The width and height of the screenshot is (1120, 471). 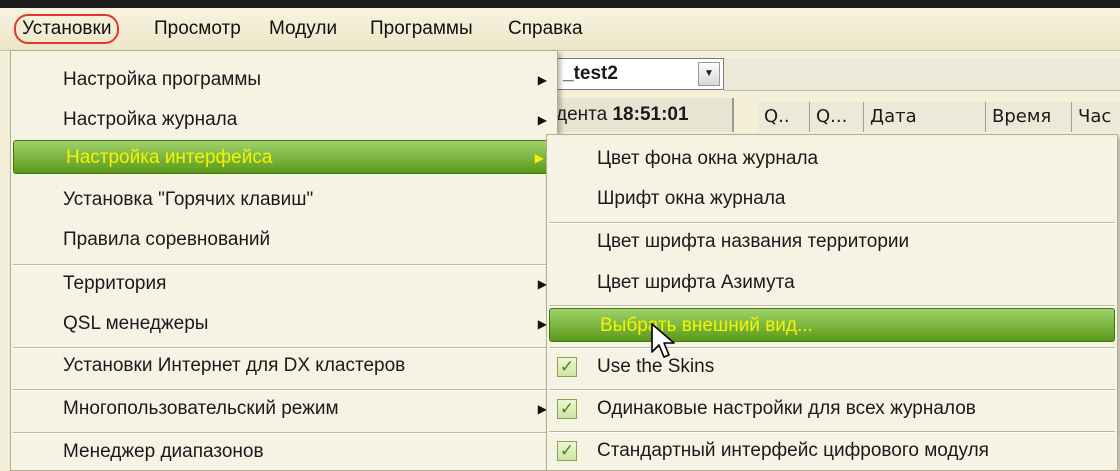 What do you see at coordinates (832, 199) in the screenshot?
I see `menu-item-log-font: Шрифт окна журнала` at bounding box center [832, 199].